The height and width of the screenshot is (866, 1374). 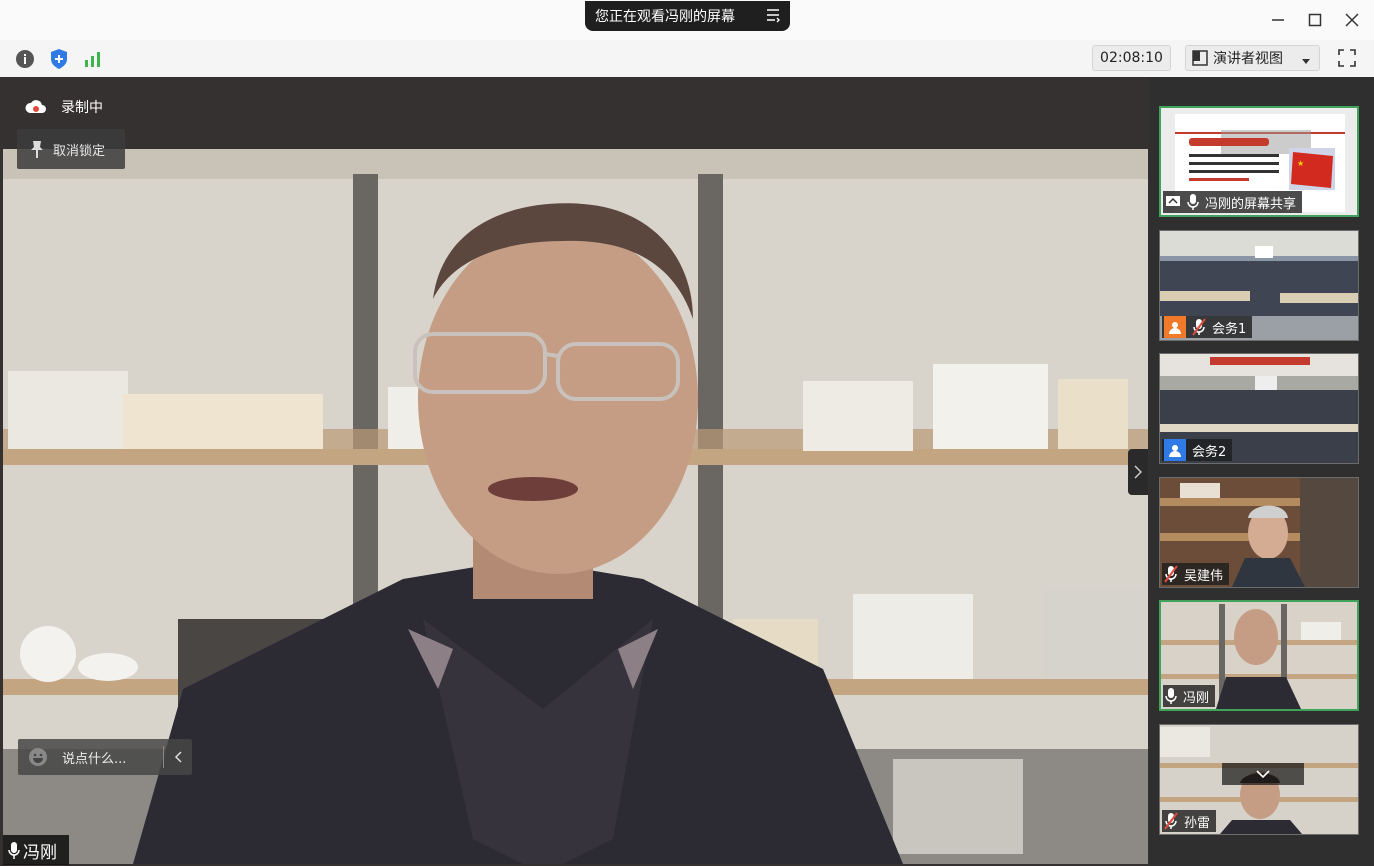 I want to click on maximize-button, so click(x=1315, y=20).